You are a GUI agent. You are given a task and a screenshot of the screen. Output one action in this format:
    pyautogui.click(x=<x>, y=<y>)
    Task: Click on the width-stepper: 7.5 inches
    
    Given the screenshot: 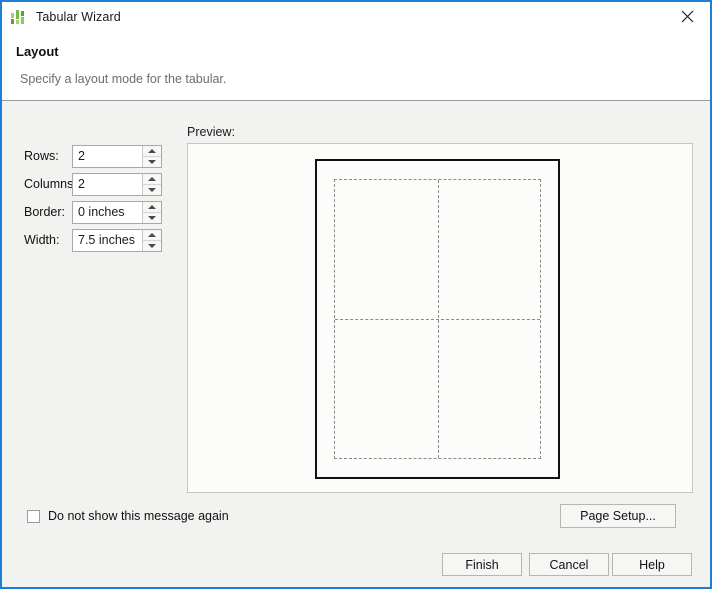 What is the action you would take?
    pyautogui.click(x=117, y=240)
    